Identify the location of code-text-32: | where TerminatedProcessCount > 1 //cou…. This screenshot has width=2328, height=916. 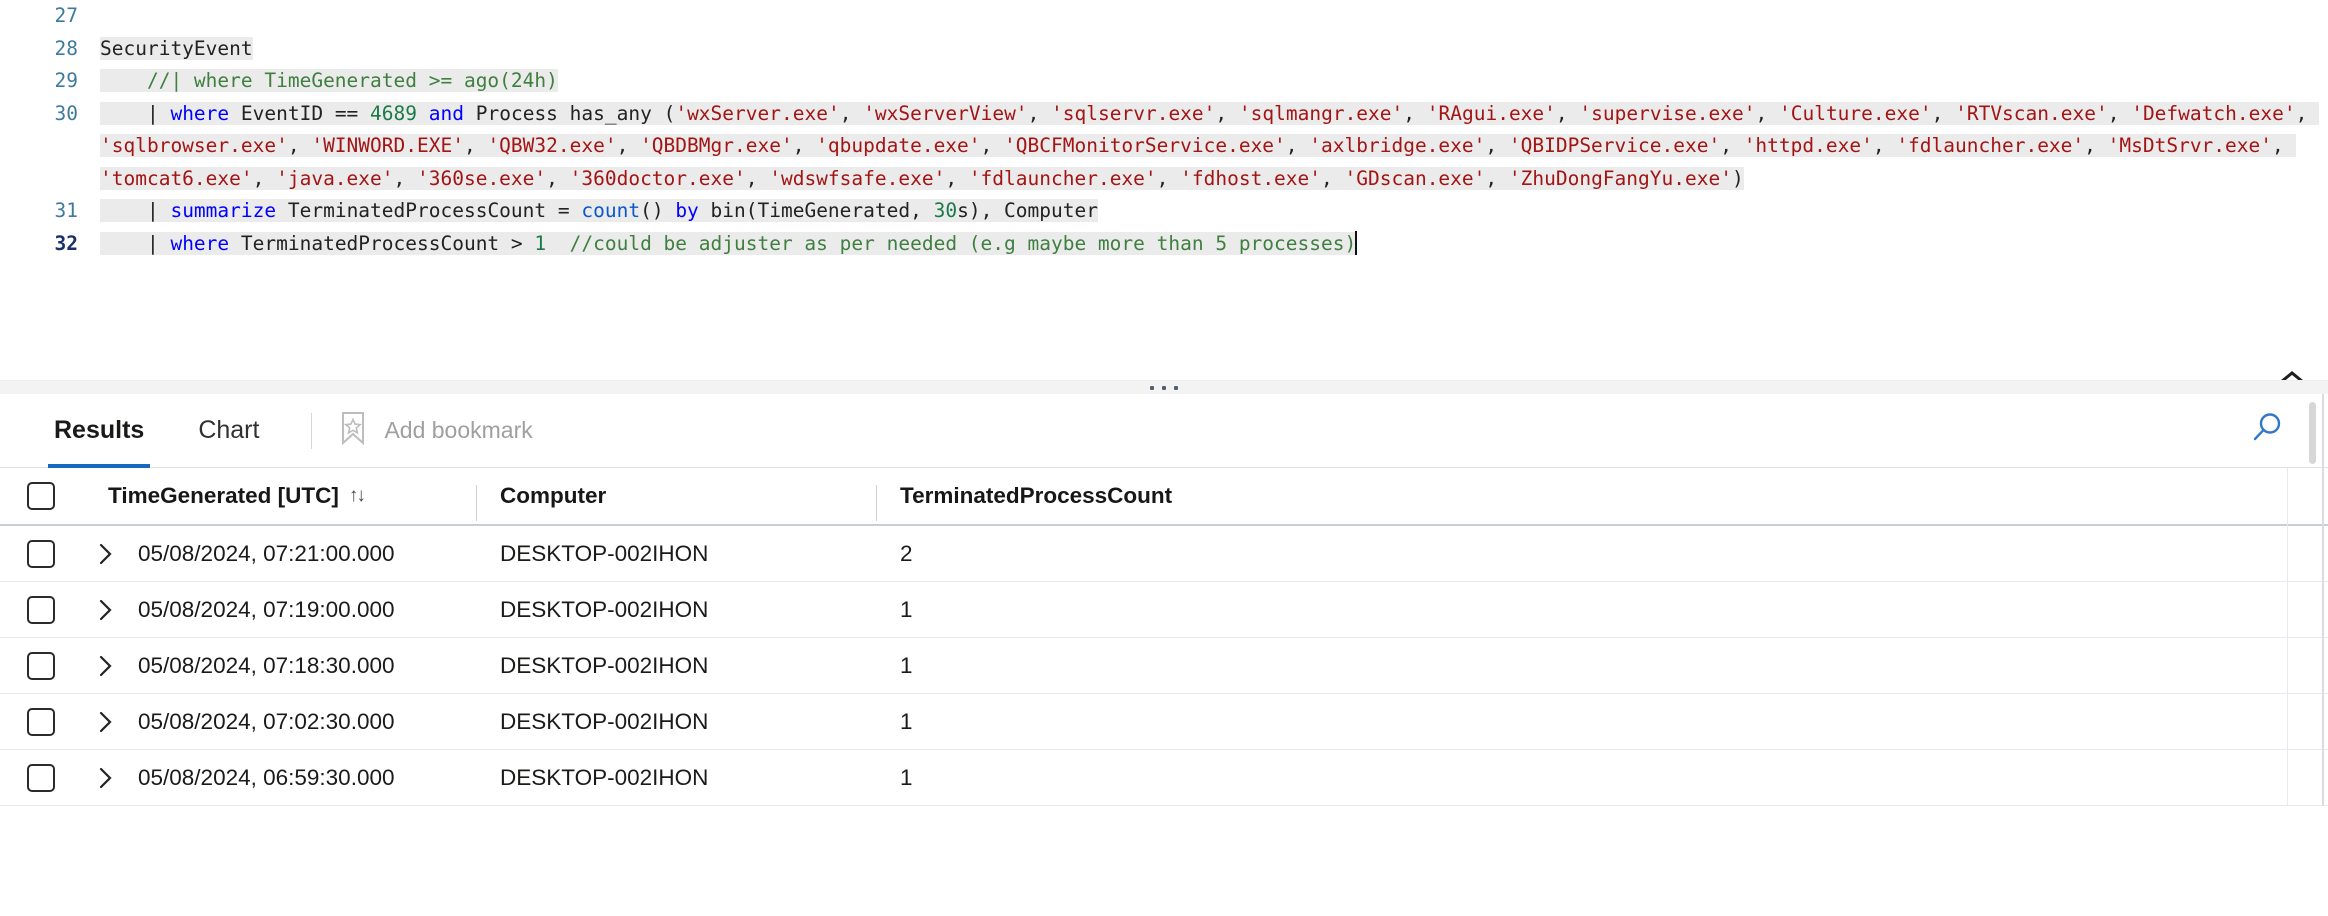
(1212, 244).